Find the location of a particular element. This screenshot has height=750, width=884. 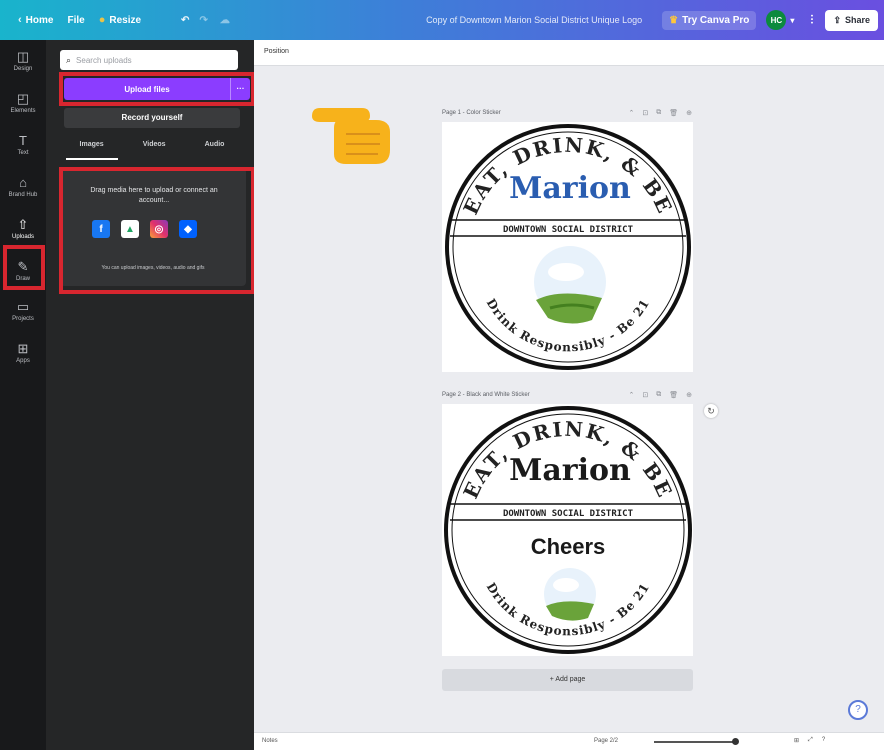

brand-icon: ⌂ is located at coordinates (23, 182).